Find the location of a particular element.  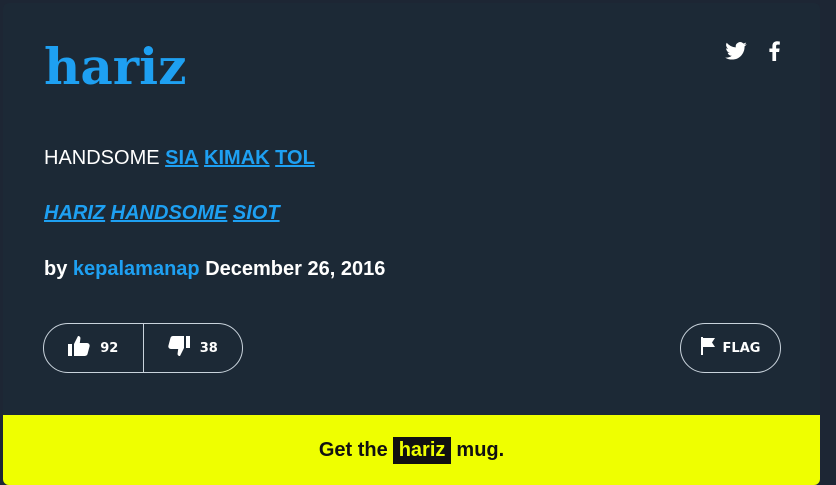

contributor-line: by kepalamanap December 26, 2016 is located at coordinates (214, 269).